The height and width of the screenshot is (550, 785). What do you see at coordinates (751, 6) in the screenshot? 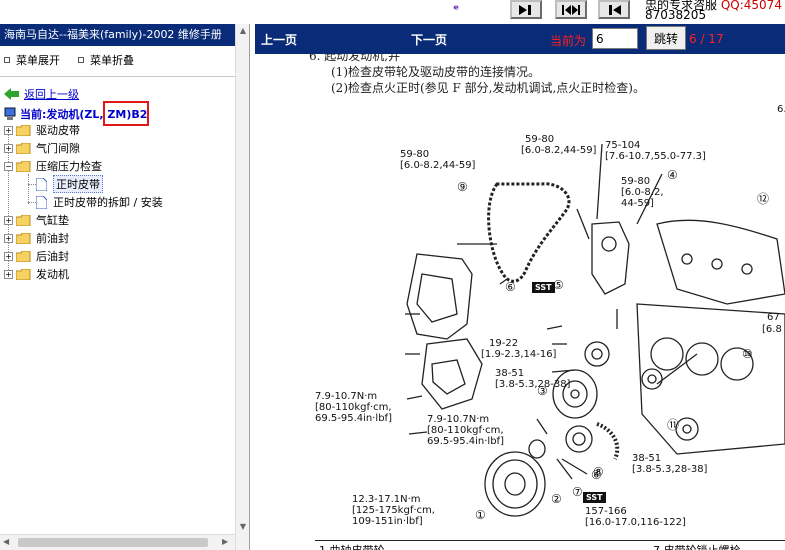
I see `qq-text: QQ:45074` at bounding box center [751, 6].